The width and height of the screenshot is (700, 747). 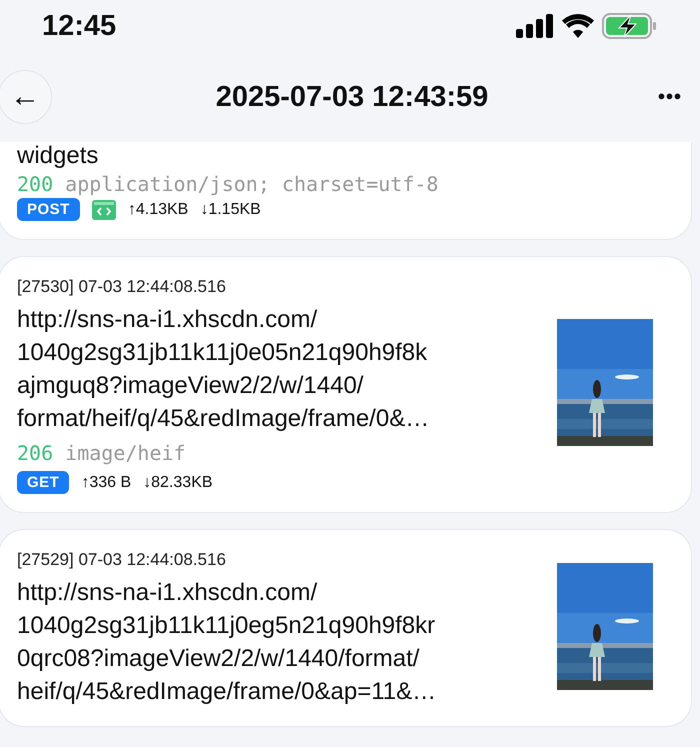 What do you see at coordinates (222, 353) in the screenshot?
I see `request-url: 1040g2sg31jb11k11j0e05n21q90h9f8k` at bounding box center [222, 353].